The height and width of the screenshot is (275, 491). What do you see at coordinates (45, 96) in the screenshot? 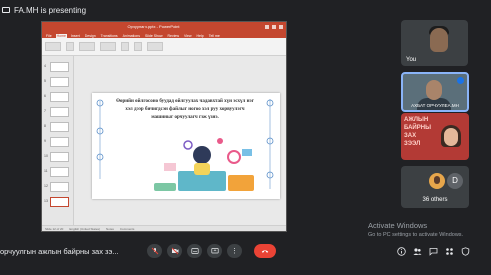
I see `slide-number: 6` at bounding box center [45, 96].